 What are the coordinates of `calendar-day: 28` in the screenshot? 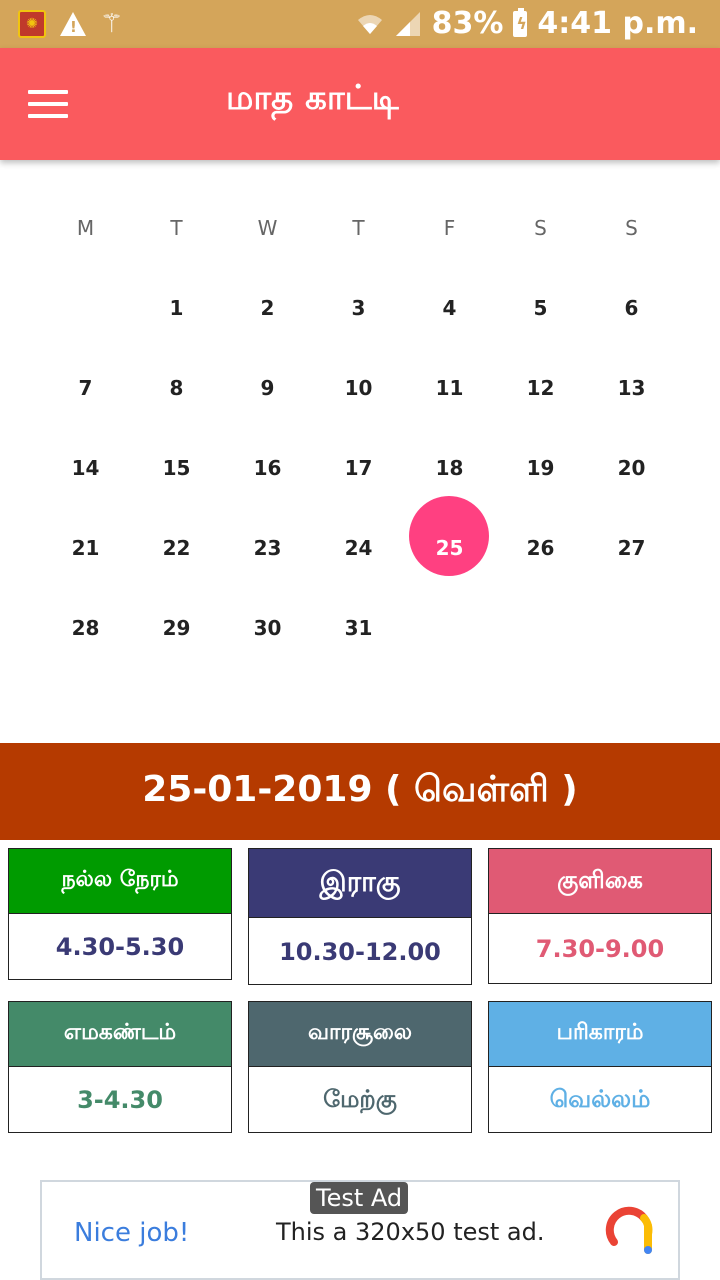 It's located at (85, 628).